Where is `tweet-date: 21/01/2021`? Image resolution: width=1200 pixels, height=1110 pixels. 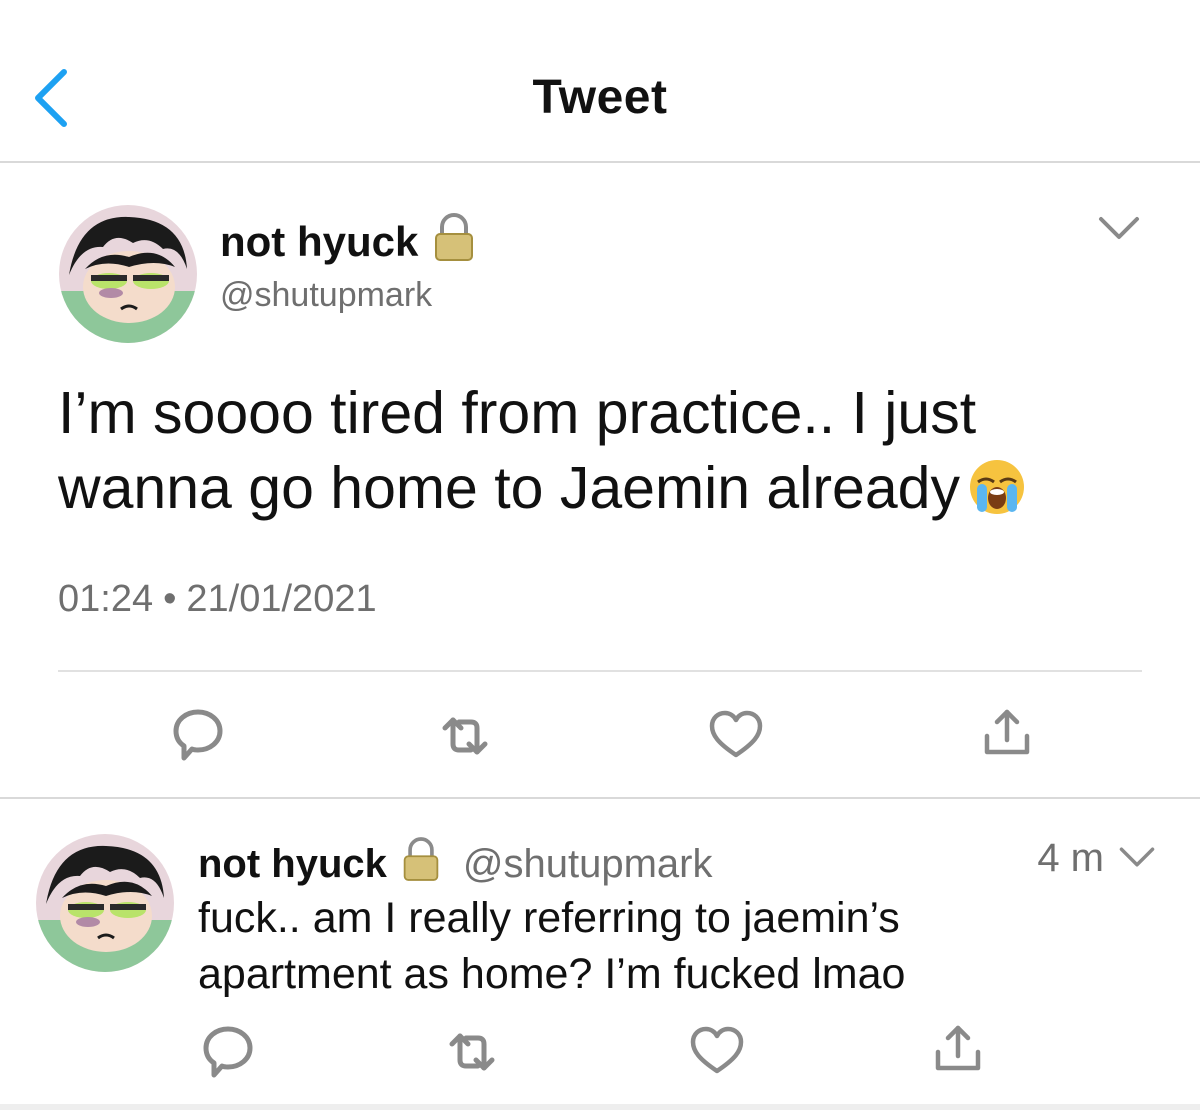 tweet-date: 21/01/2021 is located at coordinates (281, 599).